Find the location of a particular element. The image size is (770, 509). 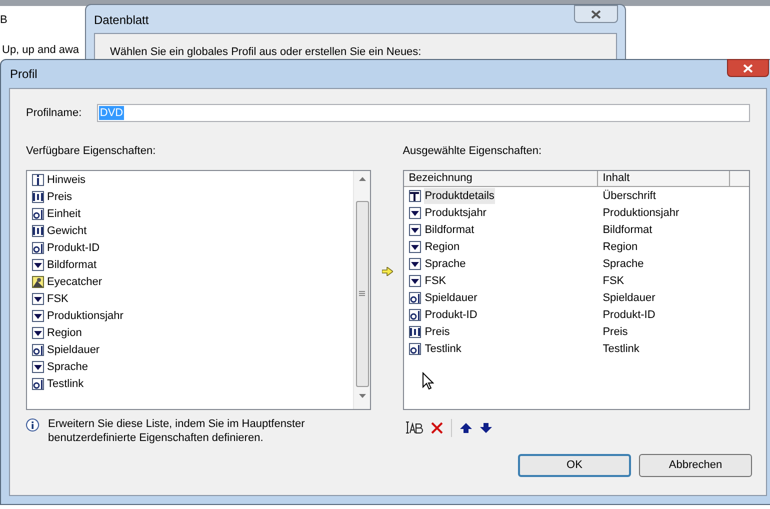

image-icon is located at coordinates (38, 282).